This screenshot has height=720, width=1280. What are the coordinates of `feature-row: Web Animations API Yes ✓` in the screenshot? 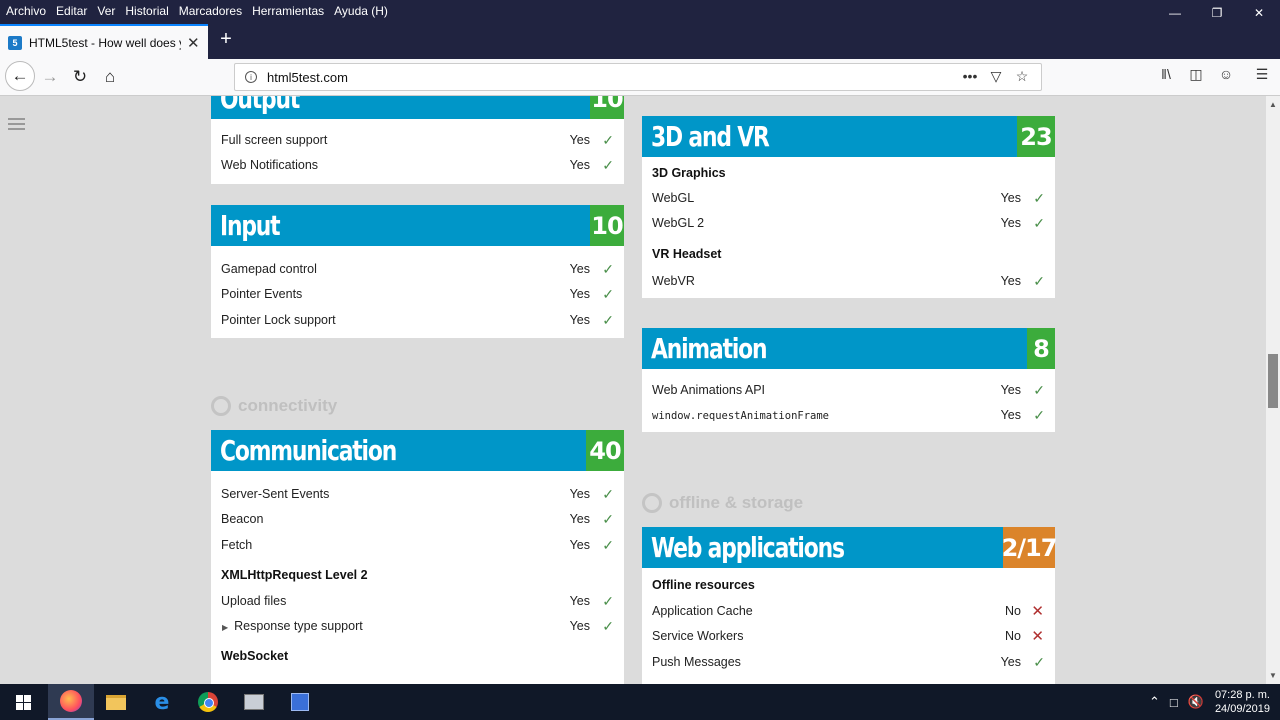 It's located at (848, 390).